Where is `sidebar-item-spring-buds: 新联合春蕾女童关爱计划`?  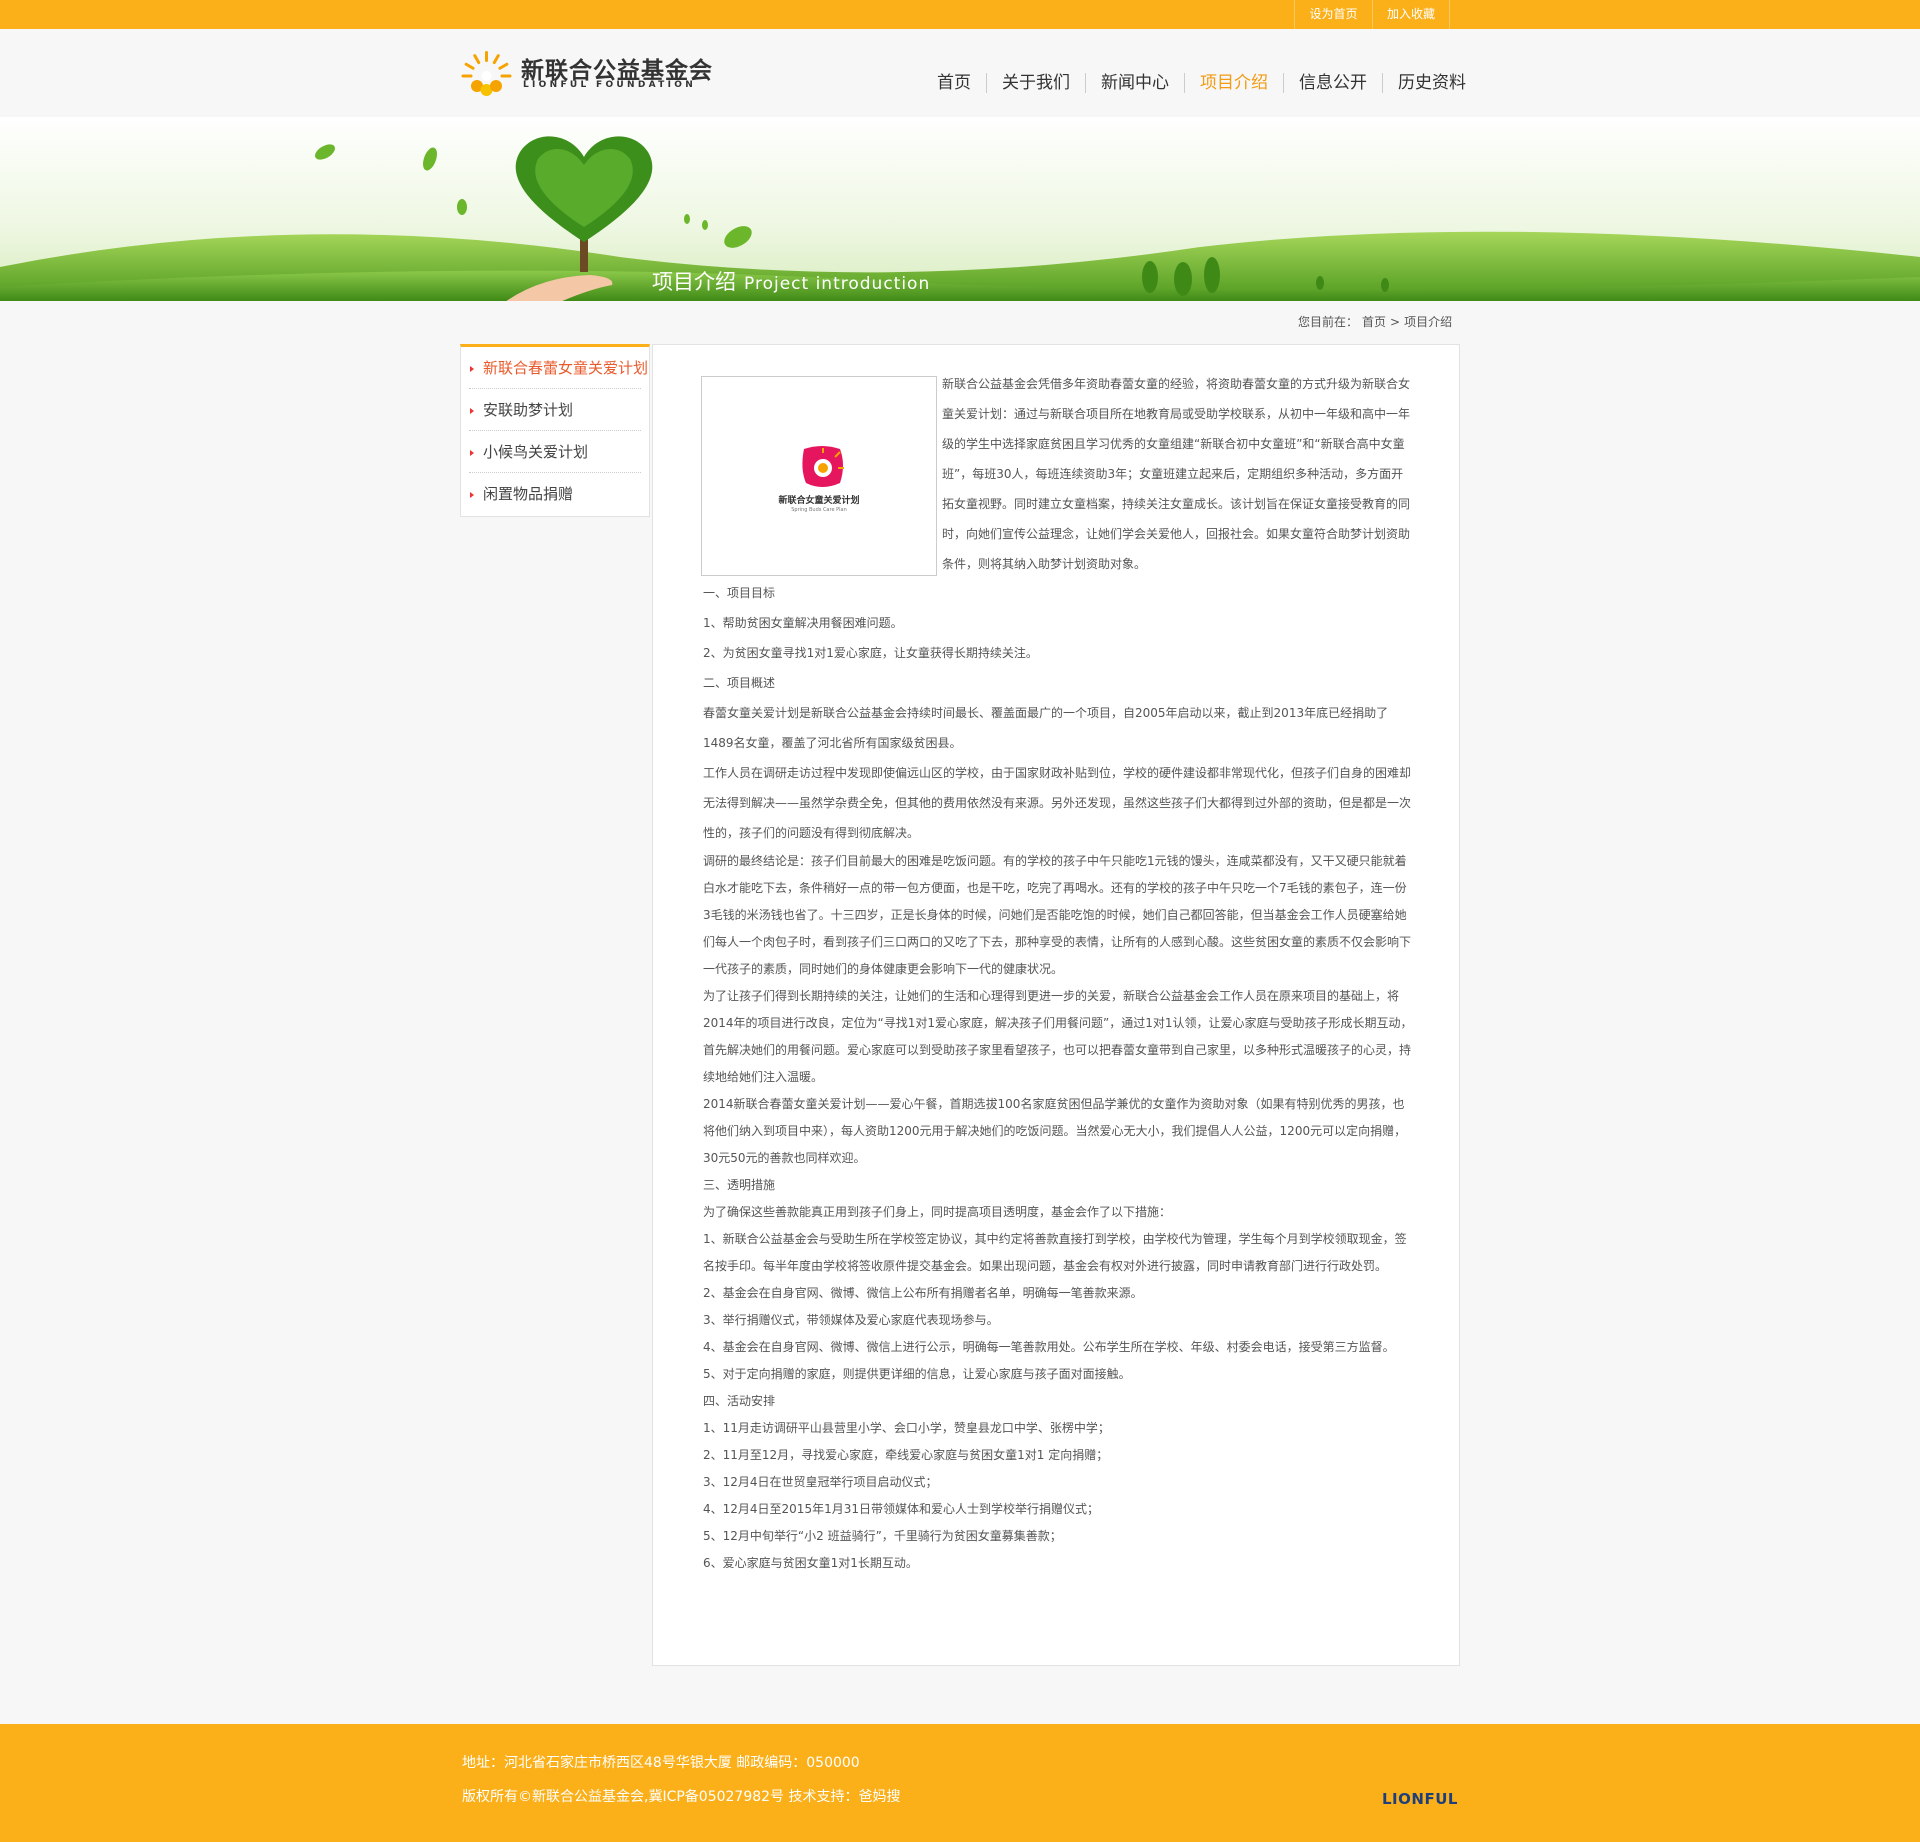 sidebar-item-spring-buds: 新联合春蕾女童关爱计划 is located at coordinates (558, 368).